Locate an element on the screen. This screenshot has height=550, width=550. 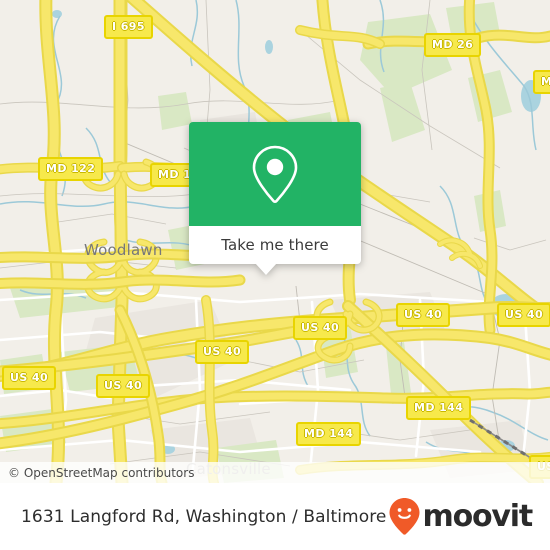
road-shield-us40-center: US 40 is located at coordinates (320, 328).